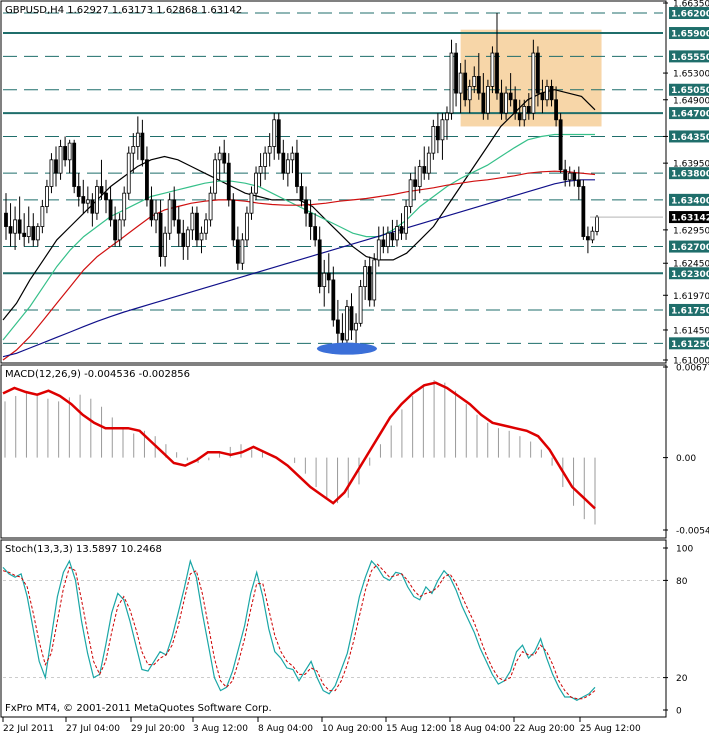 Image resolution: width=709 pixels, height=734 pixels. Describe the element at coordinates (691, 297) in the screenshot. I see `price-tick-label: 1.61970` at that location.